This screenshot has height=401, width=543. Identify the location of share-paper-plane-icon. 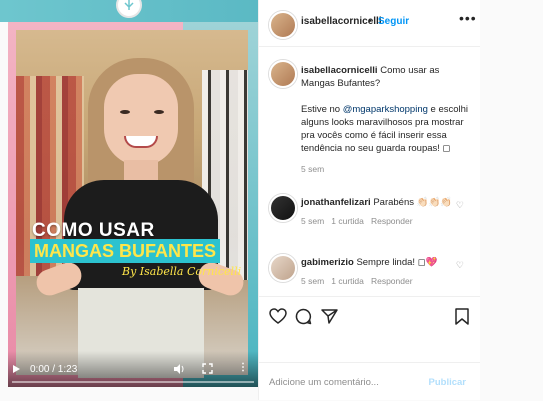
(329, 318).